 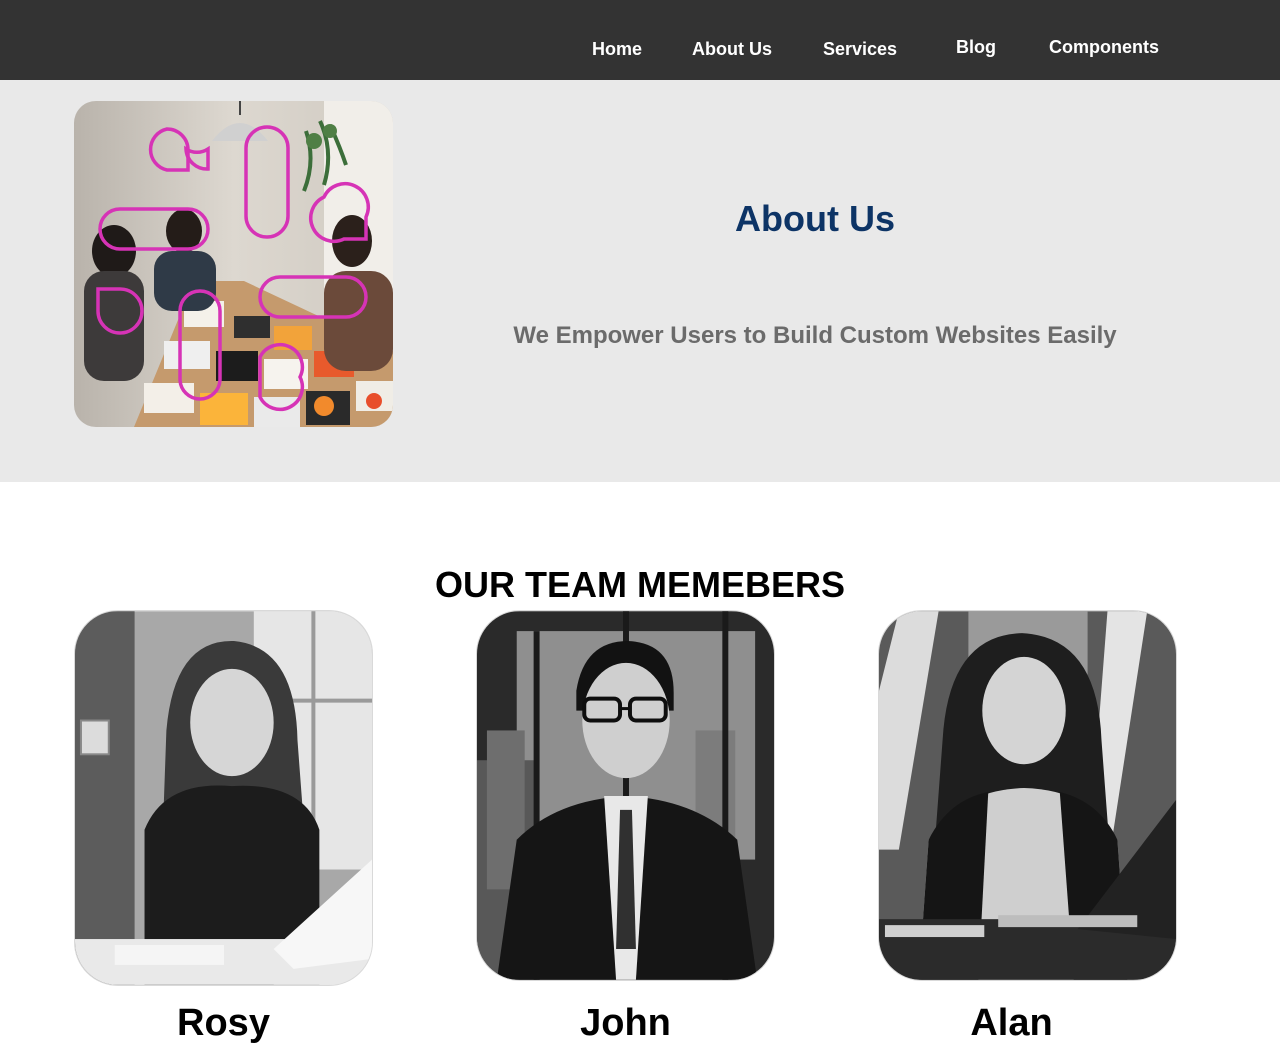 What do you see at coordinates (1011, 1023) in the screenshot?
I see `member-name-alan: Alan` at bounding box center [1011, 1023].